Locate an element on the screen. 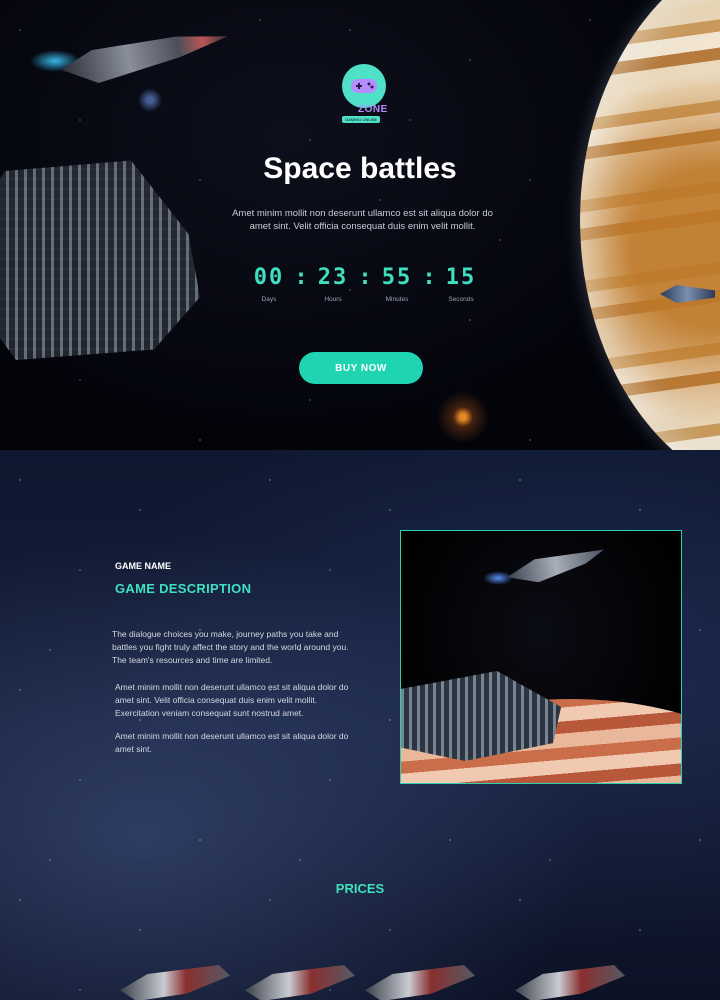 The image size is (720, 1000). countdown-minutes: 55 Minutes is located at coordinates (397, 284).